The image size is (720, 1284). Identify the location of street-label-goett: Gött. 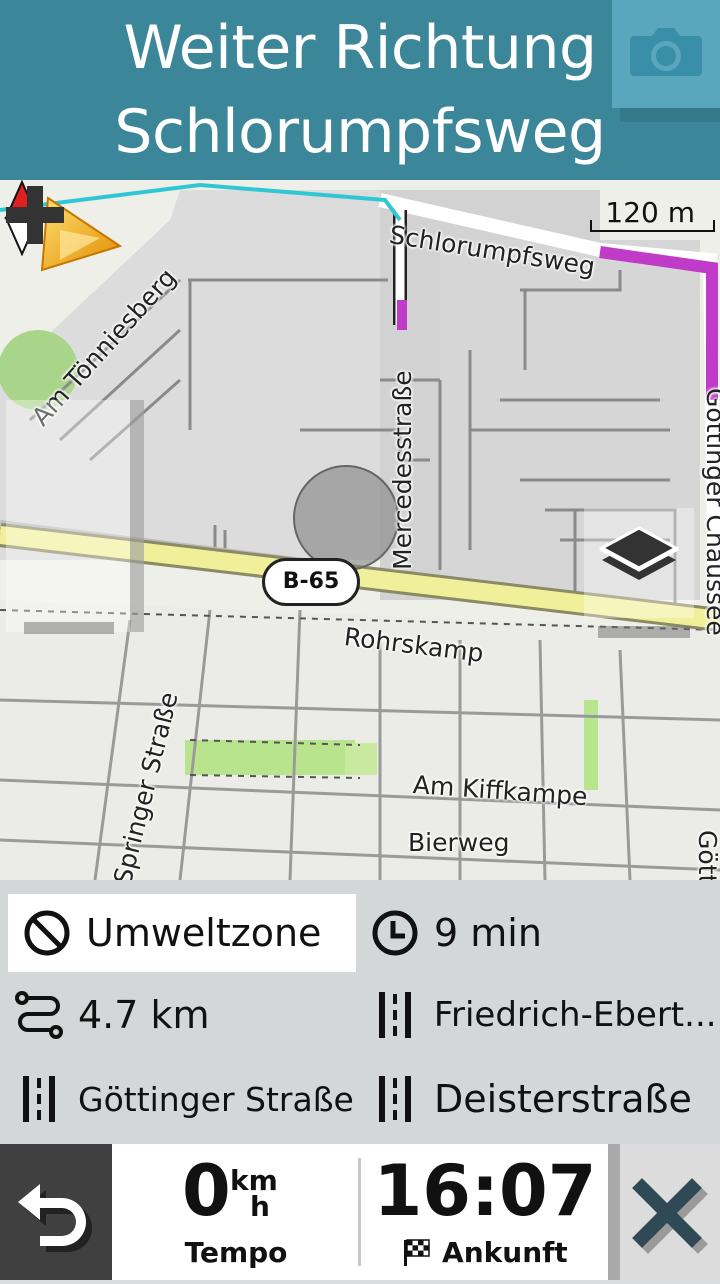
(706, 855).